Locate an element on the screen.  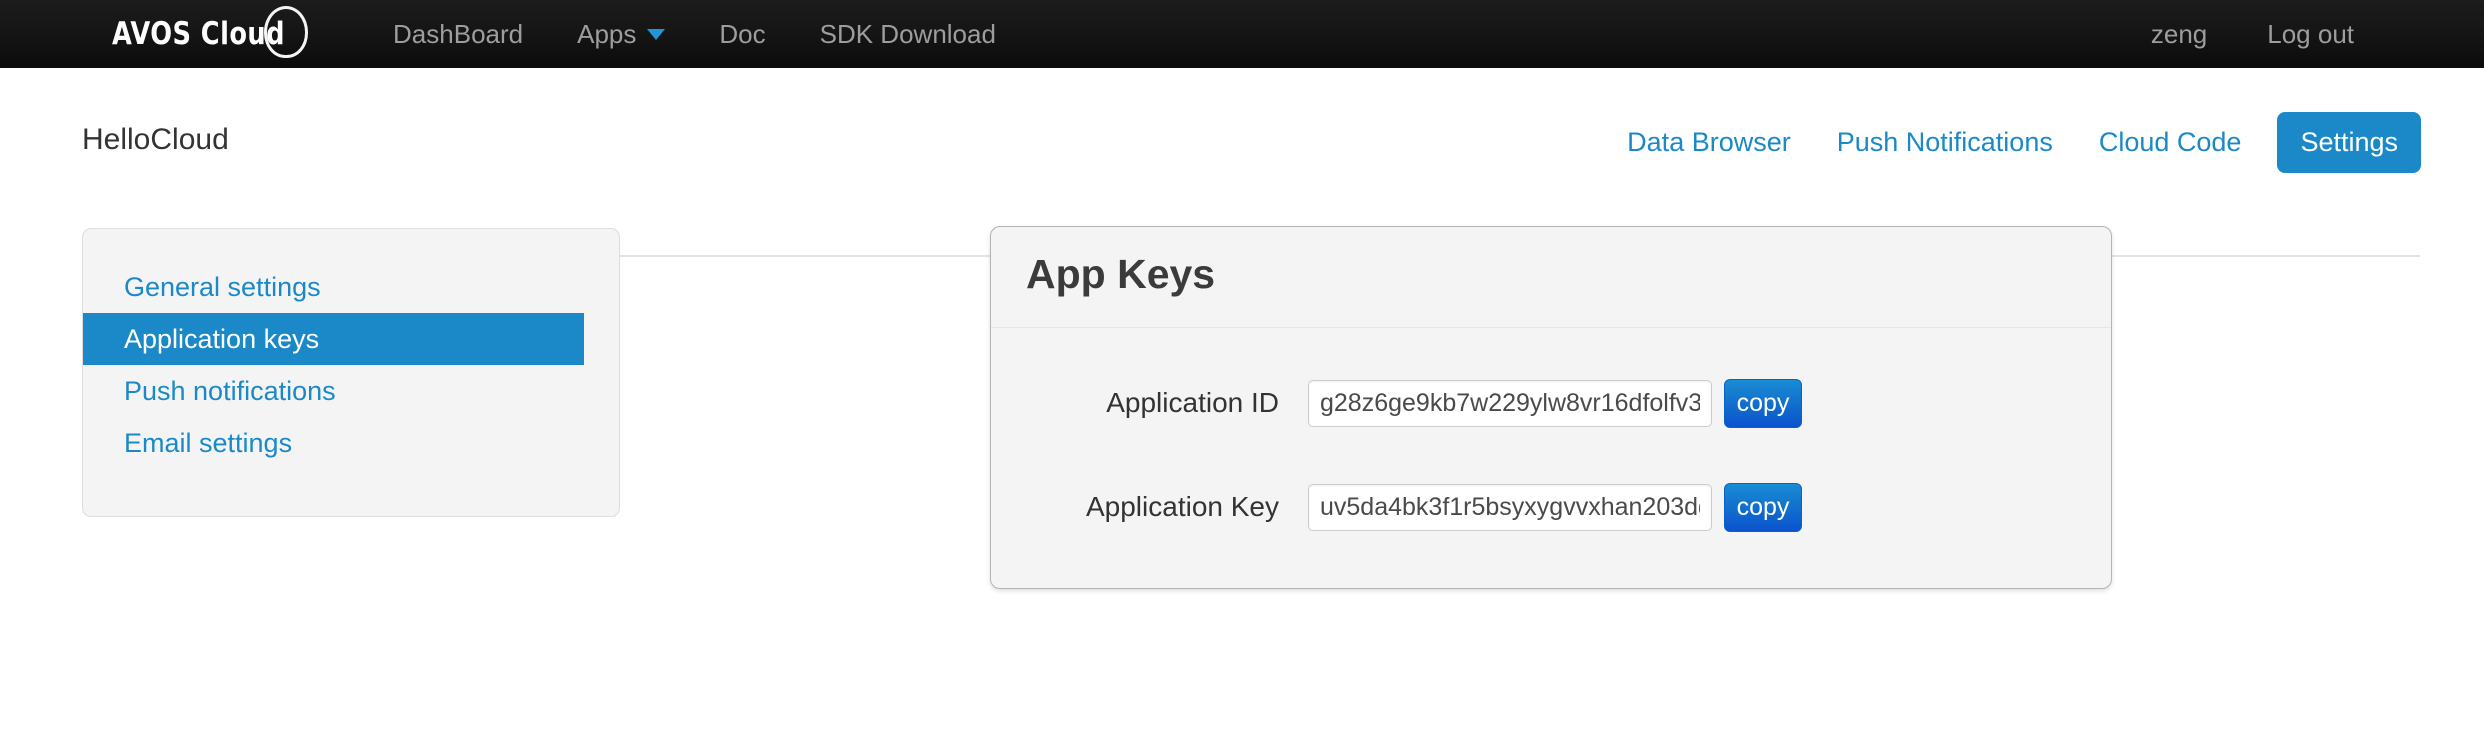
sidebar-item-general-settings: General settings is located at coordinates (351, 287).